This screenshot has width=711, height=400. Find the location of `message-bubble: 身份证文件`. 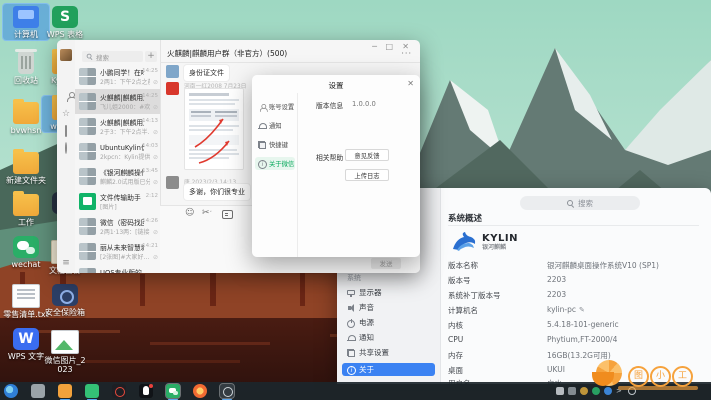

message-bubble: 身份证文件 is located at coordinates (206, 73).